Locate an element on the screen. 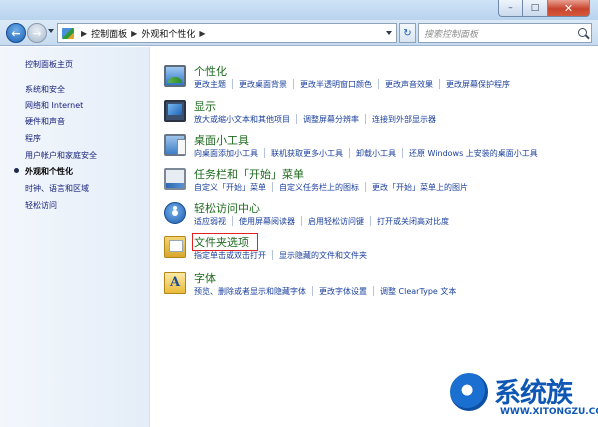  folder-options-icon is located at coordinates (175, 247).